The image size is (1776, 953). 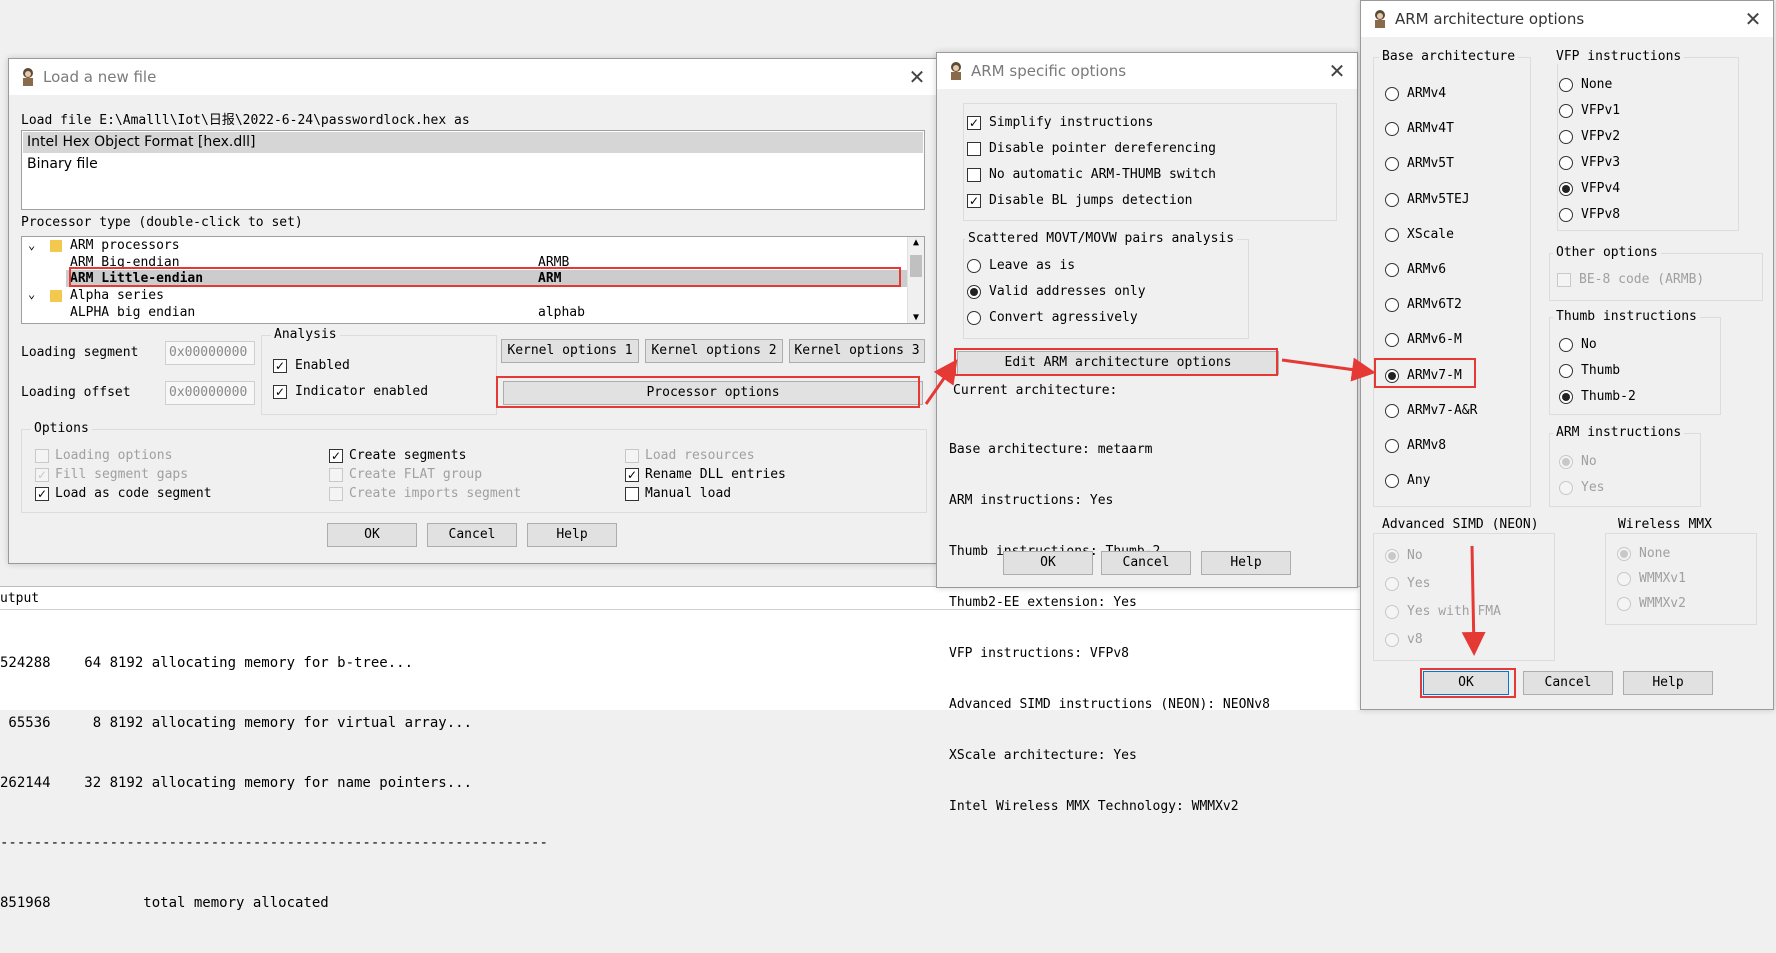 What do you see at coordinates (974, 201) in the screenshot?
I see `disable-bl-checkbox: ✓` at bounding box center [974, 201].